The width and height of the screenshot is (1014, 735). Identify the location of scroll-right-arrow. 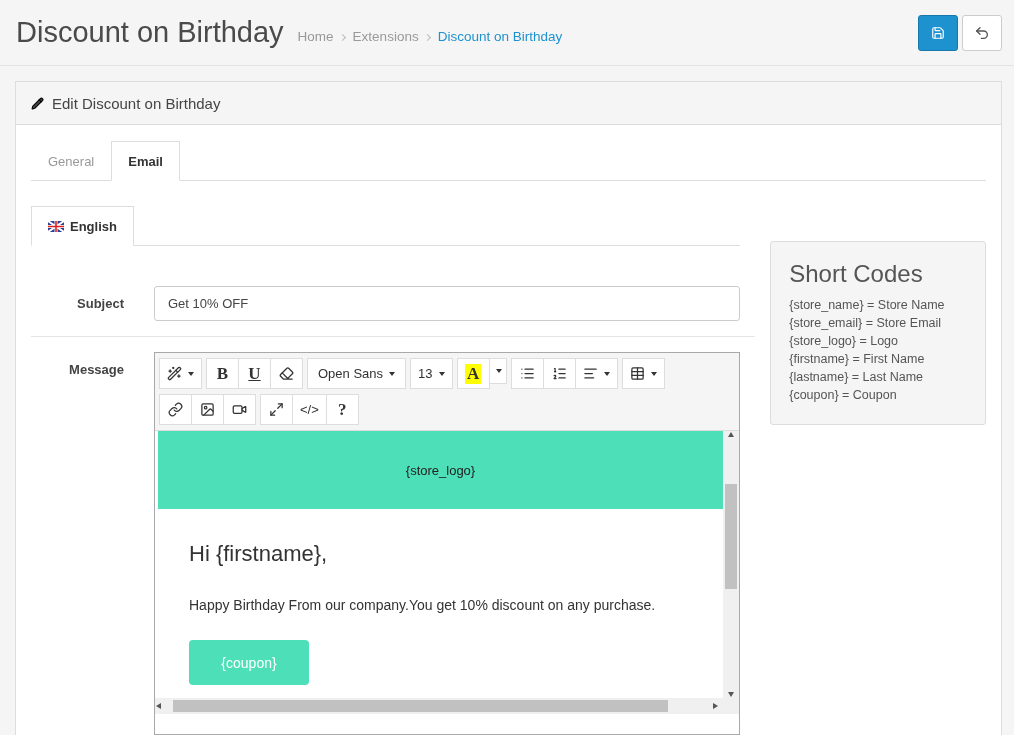
(715, 706).